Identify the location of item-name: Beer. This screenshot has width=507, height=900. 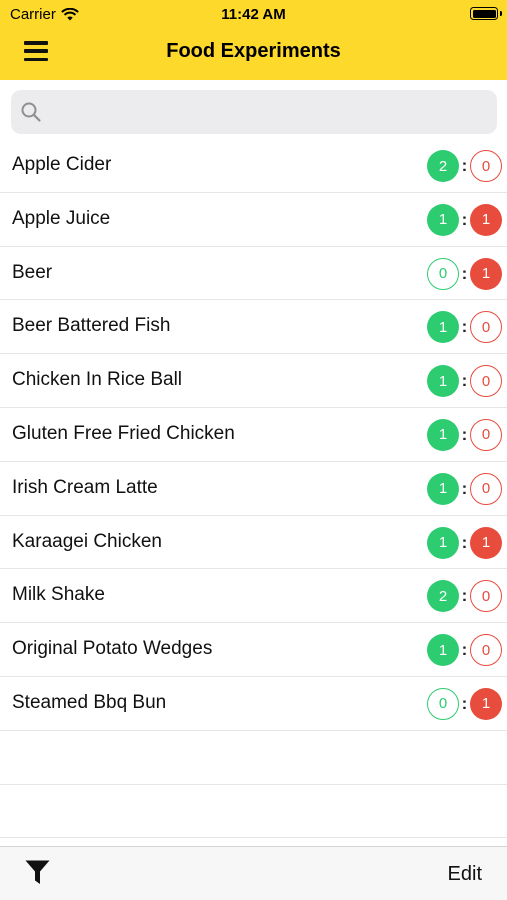
(32, 272).